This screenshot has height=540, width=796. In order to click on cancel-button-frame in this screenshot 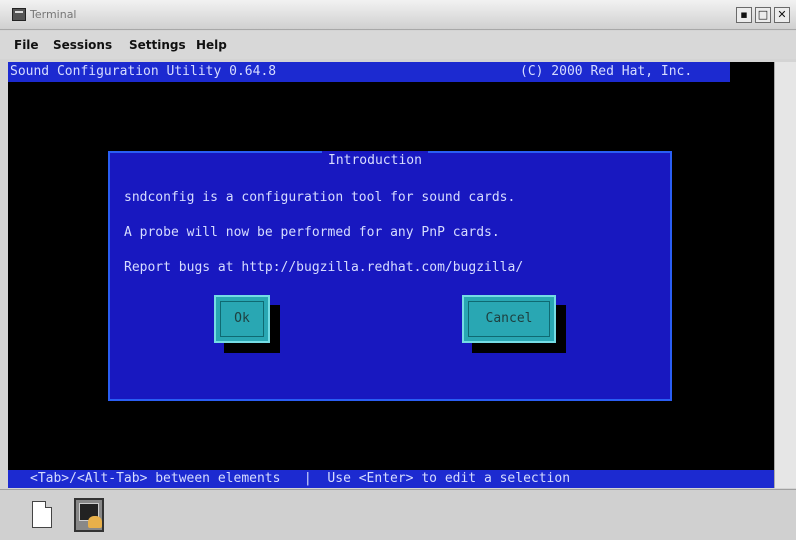, I will do `click(509, 319)`.